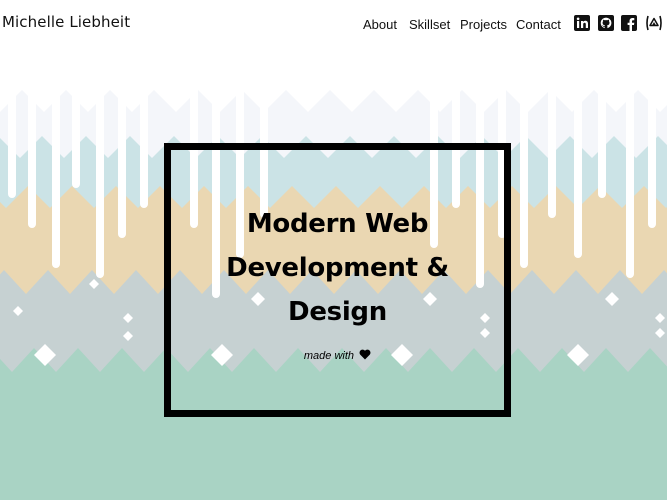  I want to click on facebook-icon, so click(629, 23).